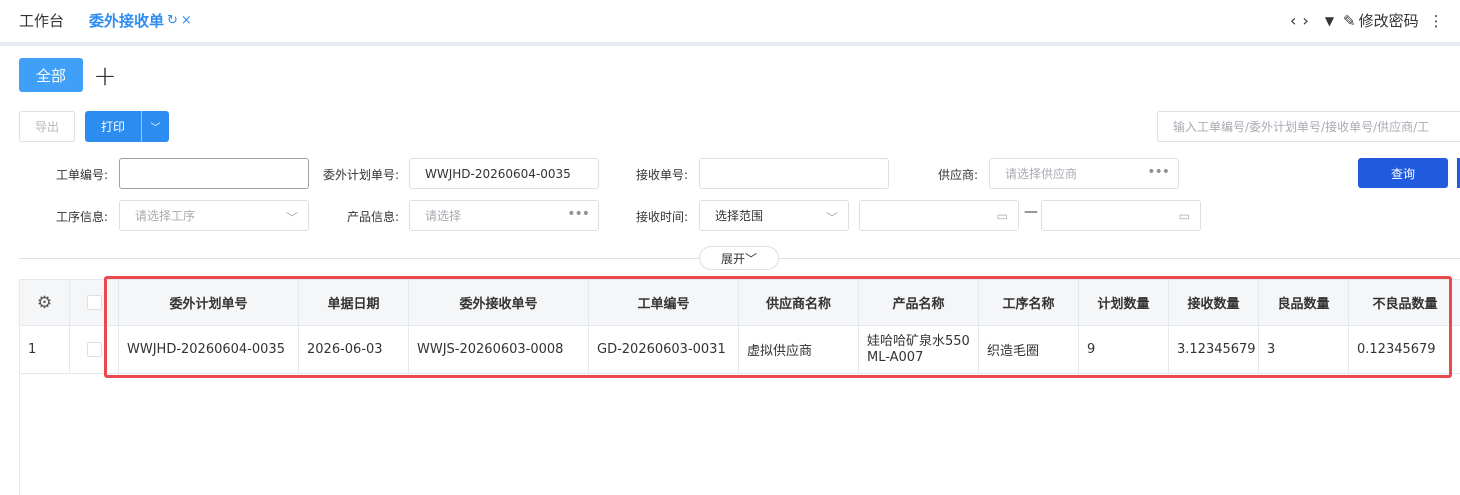 The width and height of the screenshot is (1460, 495). What do you see at coordinates (209, 349) in the screenshot?
I see `table-cell: WWJHD-20260604-0035` at bounding box center [209, 349].